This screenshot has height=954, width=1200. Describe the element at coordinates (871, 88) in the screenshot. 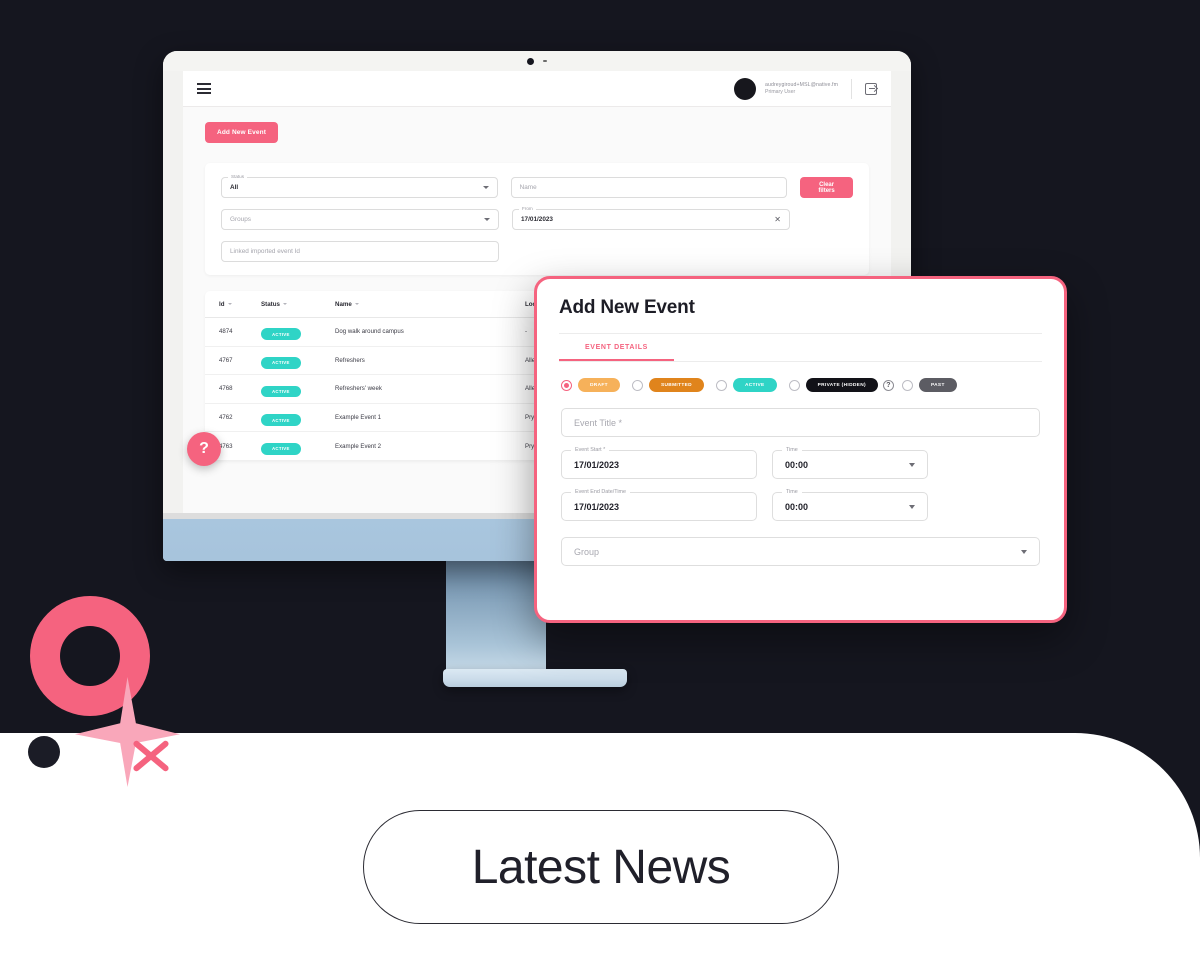

I see `logout-icon` at that location.